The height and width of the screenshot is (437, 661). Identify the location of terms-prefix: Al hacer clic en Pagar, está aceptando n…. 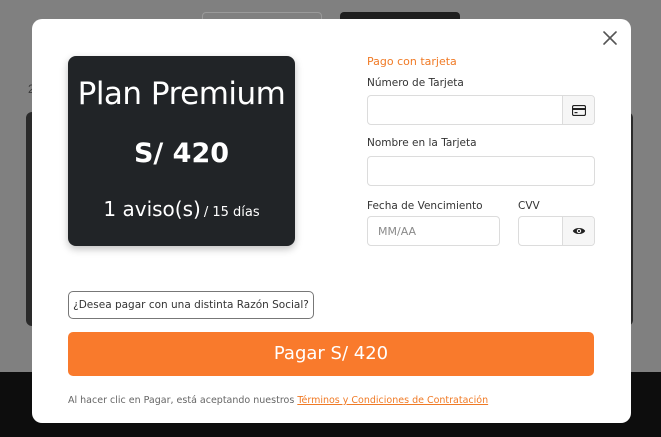
(181, 400).